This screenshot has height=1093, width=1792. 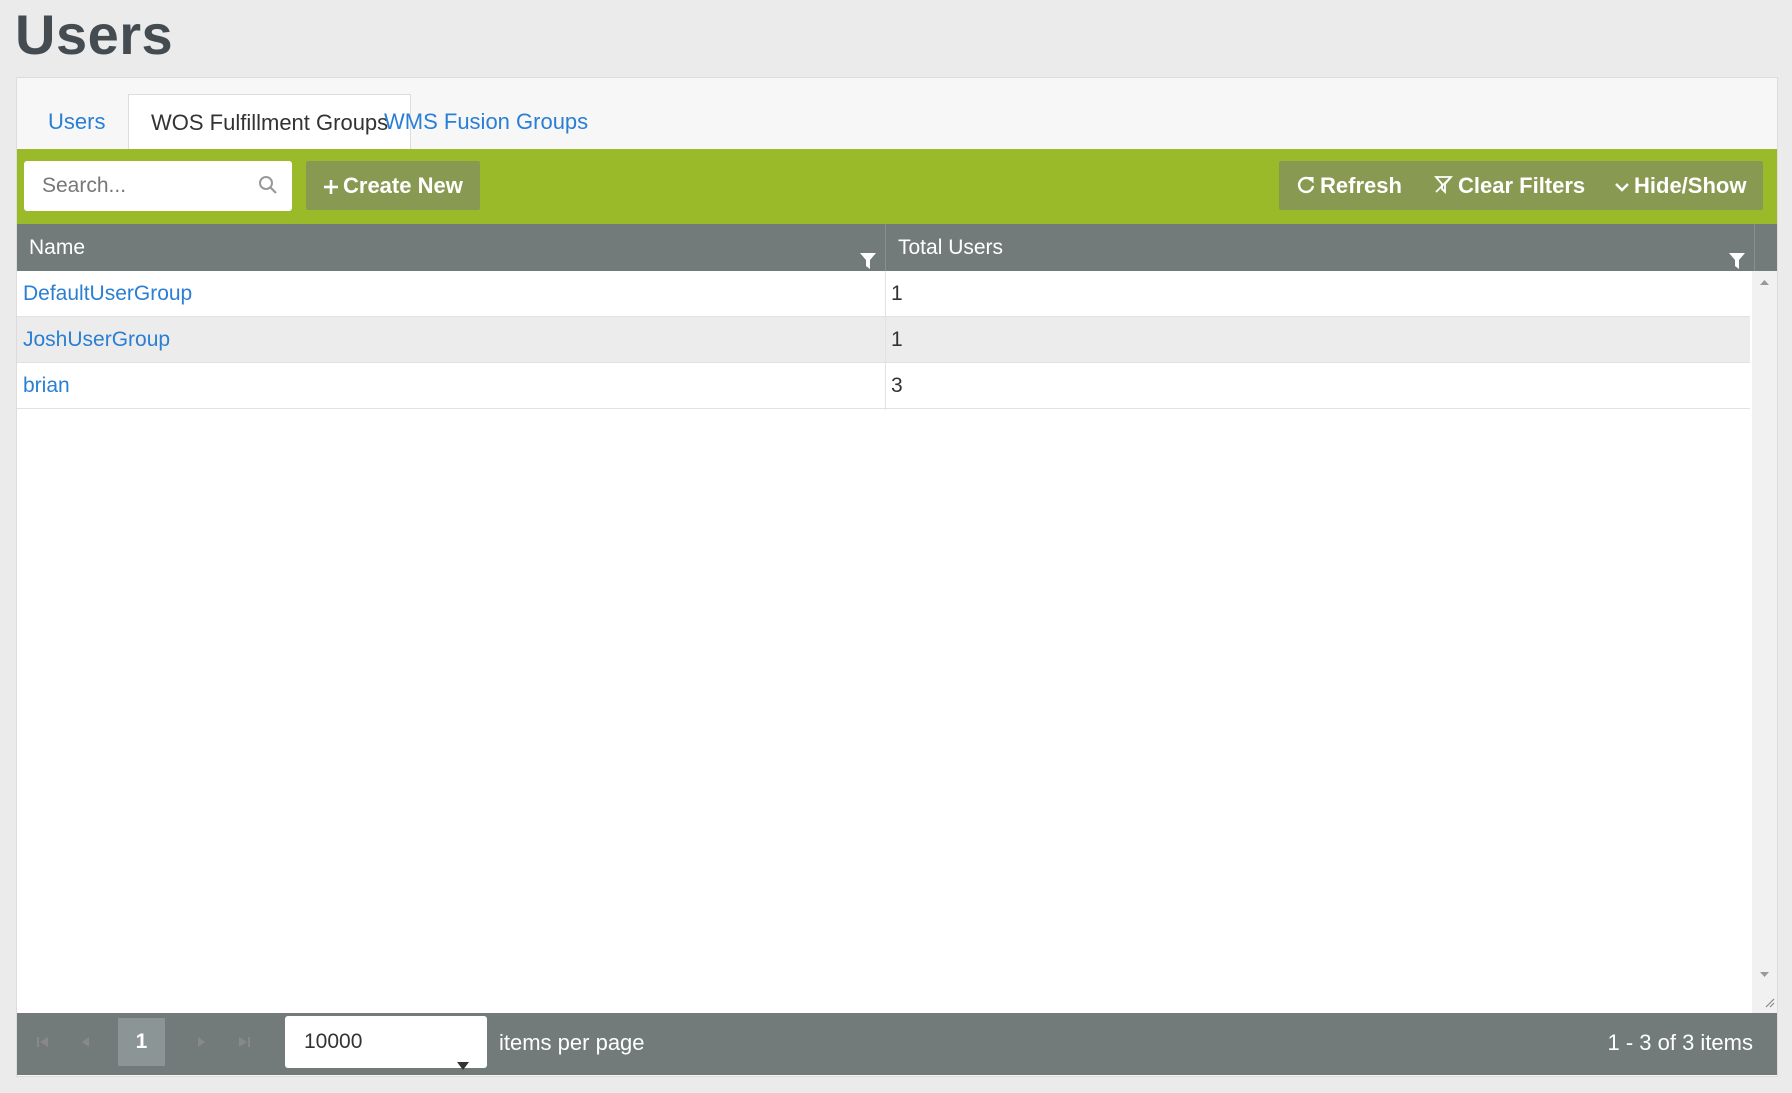 I want to click on create-new-button: Create New, so click(x=393, y=185).